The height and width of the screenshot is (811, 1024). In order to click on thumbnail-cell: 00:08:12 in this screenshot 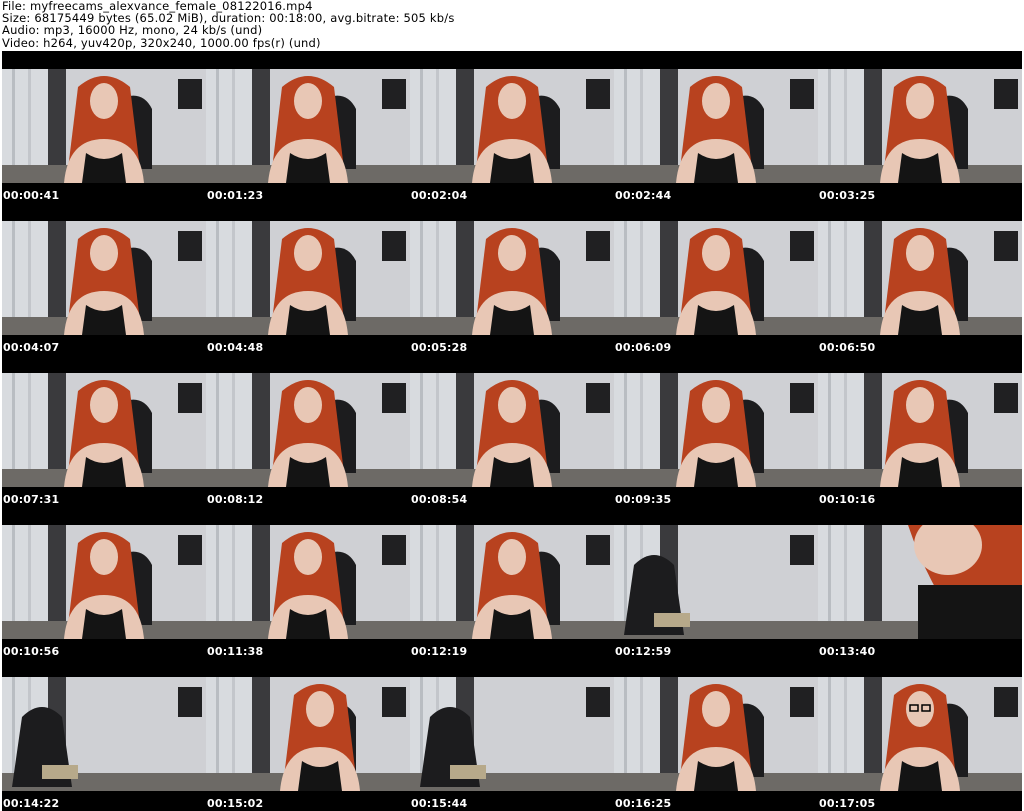, I will do `click(308, 431)`.